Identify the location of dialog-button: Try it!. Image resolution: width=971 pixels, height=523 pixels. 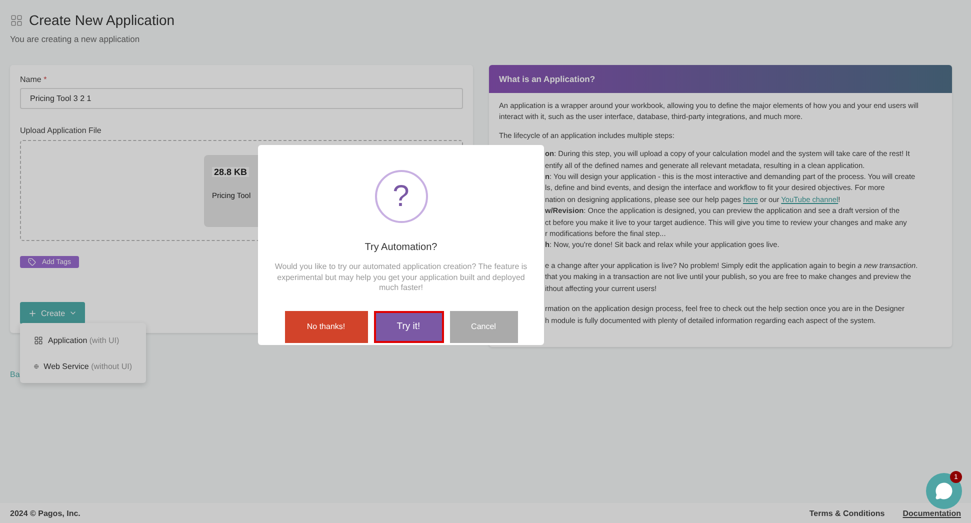
(409, 326).